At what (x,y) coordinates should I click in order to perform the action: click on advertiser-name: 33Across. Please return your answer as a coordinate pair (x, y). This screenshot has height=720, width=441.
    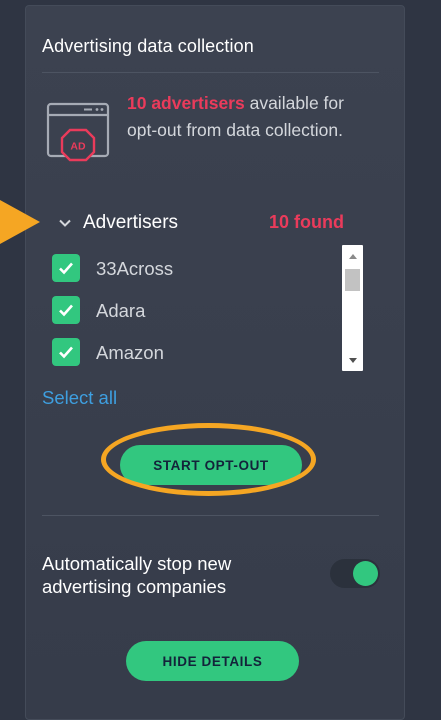
    Looking at the image, I should click on (135, 268).